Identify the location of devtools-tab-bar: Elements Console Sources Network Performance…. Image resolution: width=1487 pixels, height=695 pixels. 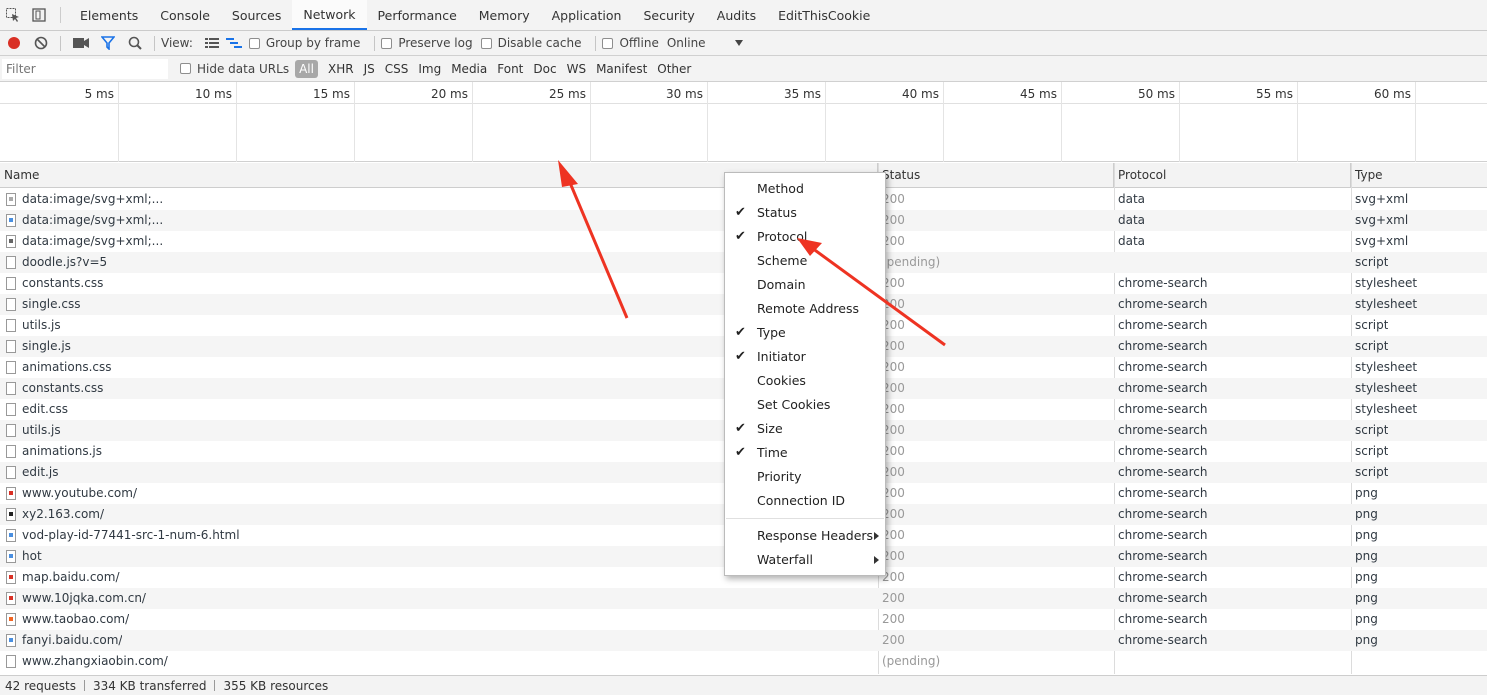
(743, 15).